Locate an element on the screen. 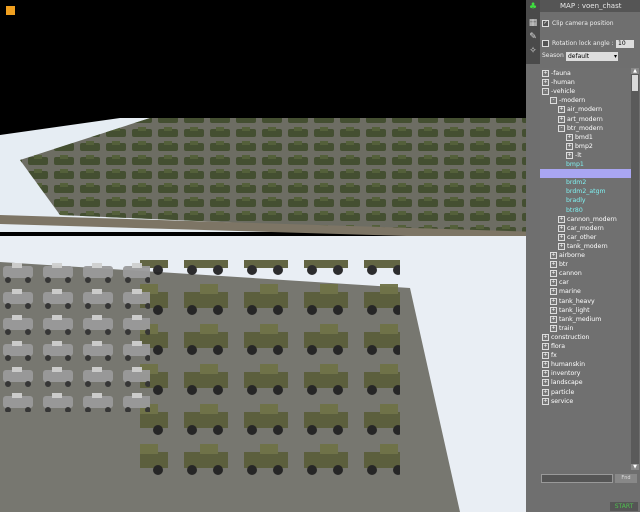  tree-node: + inventory is located at coordinates (561, 373).